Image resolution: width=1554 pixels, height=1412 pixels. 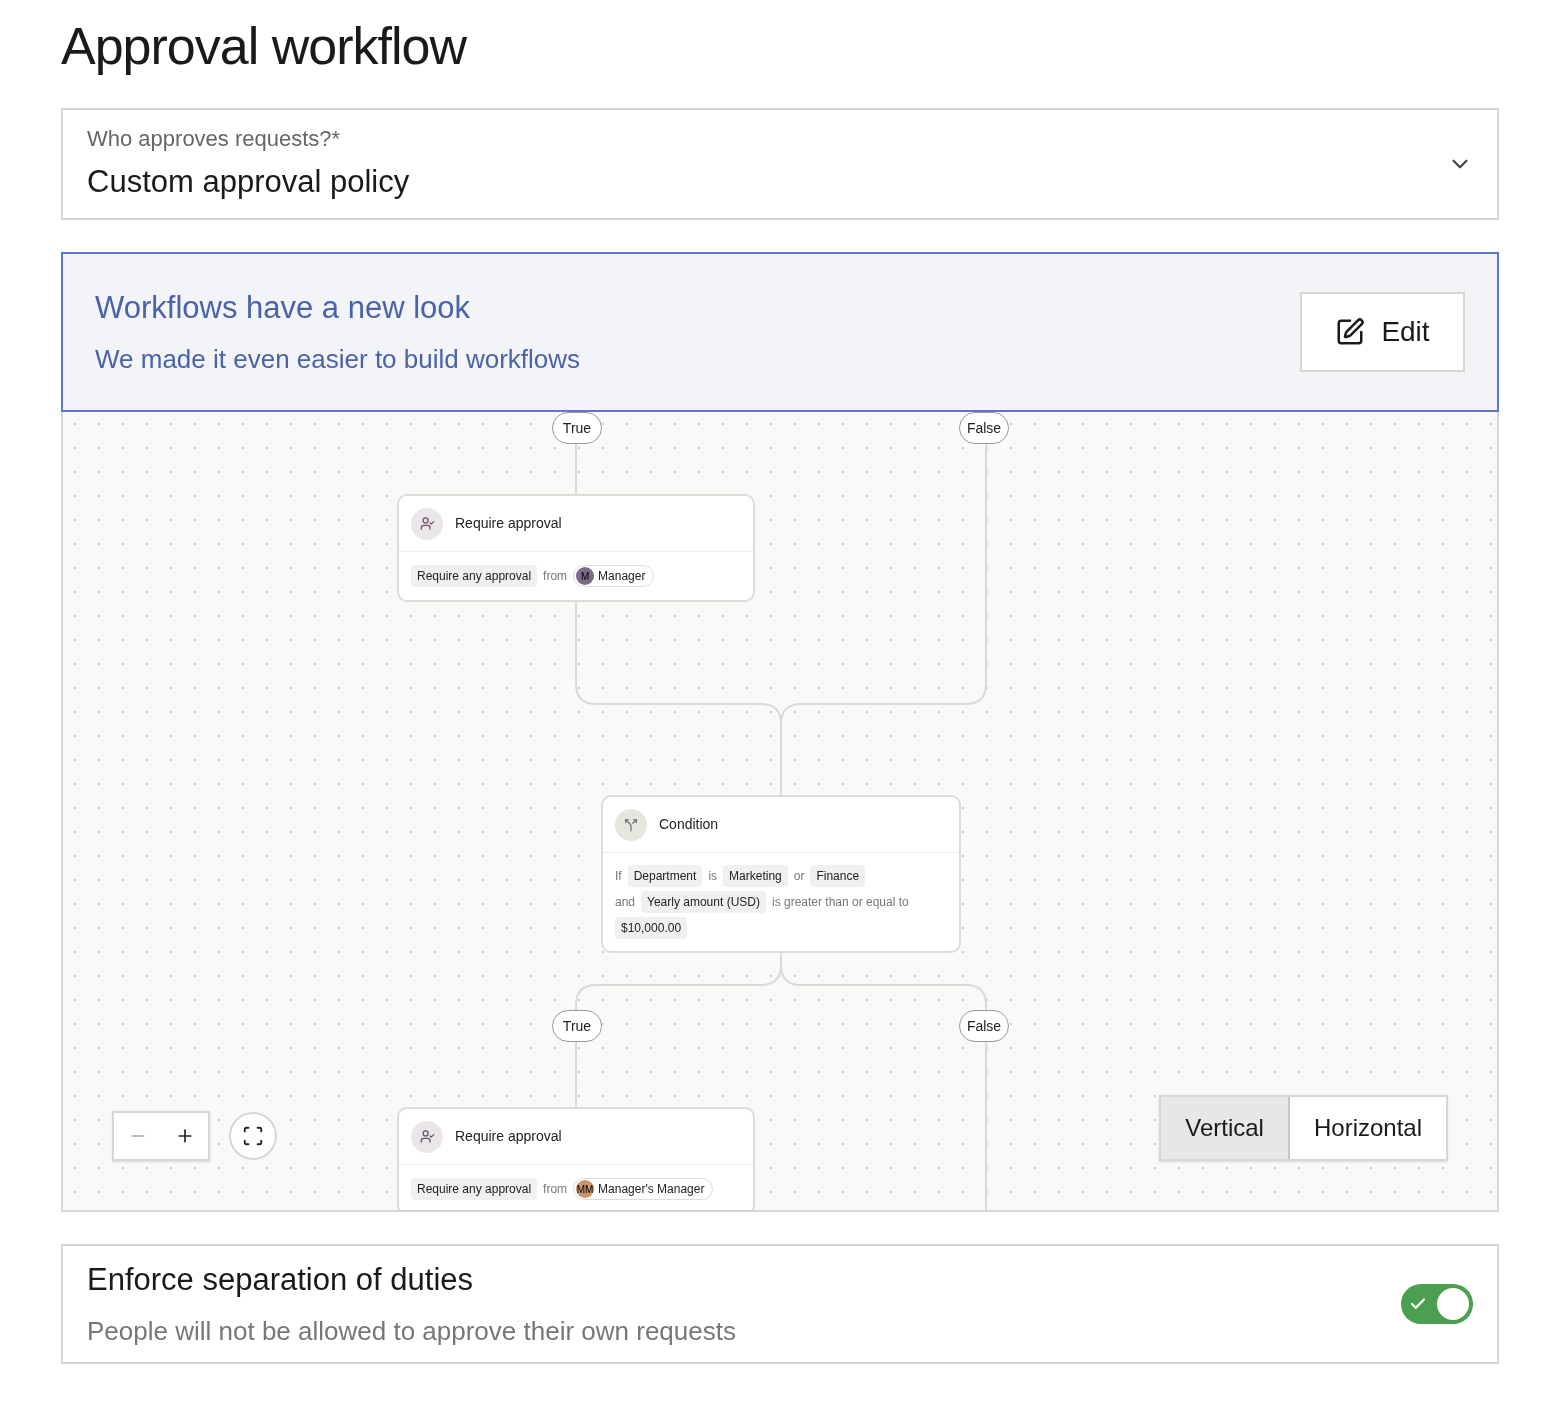 I want to click on condition-text: is greater than or equal to, so click(x=840, y=902).